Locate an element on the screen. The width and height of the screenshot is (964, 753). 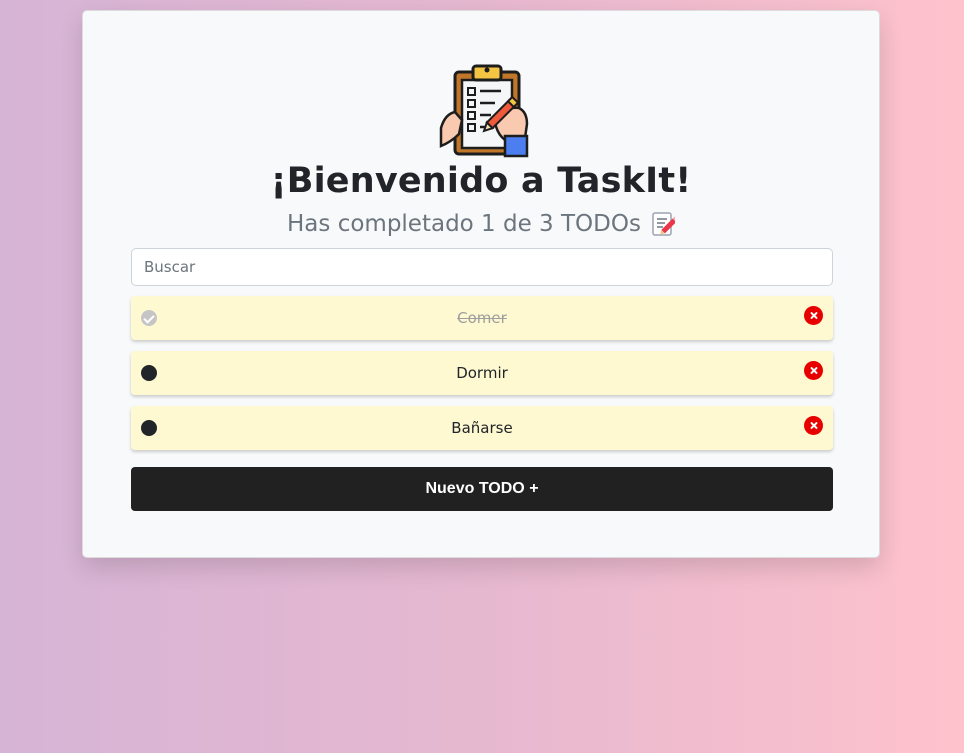
clipboard-checklist-icon is located at coordinates (484, 111).